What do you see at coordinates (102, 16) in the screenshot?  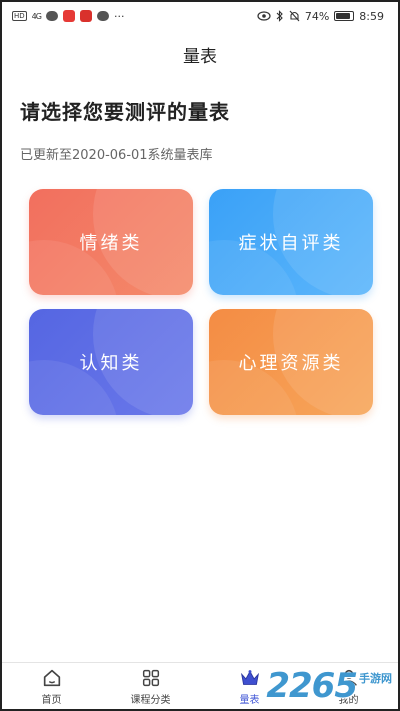 I see `message-icon` at bounding box center [102, 16].